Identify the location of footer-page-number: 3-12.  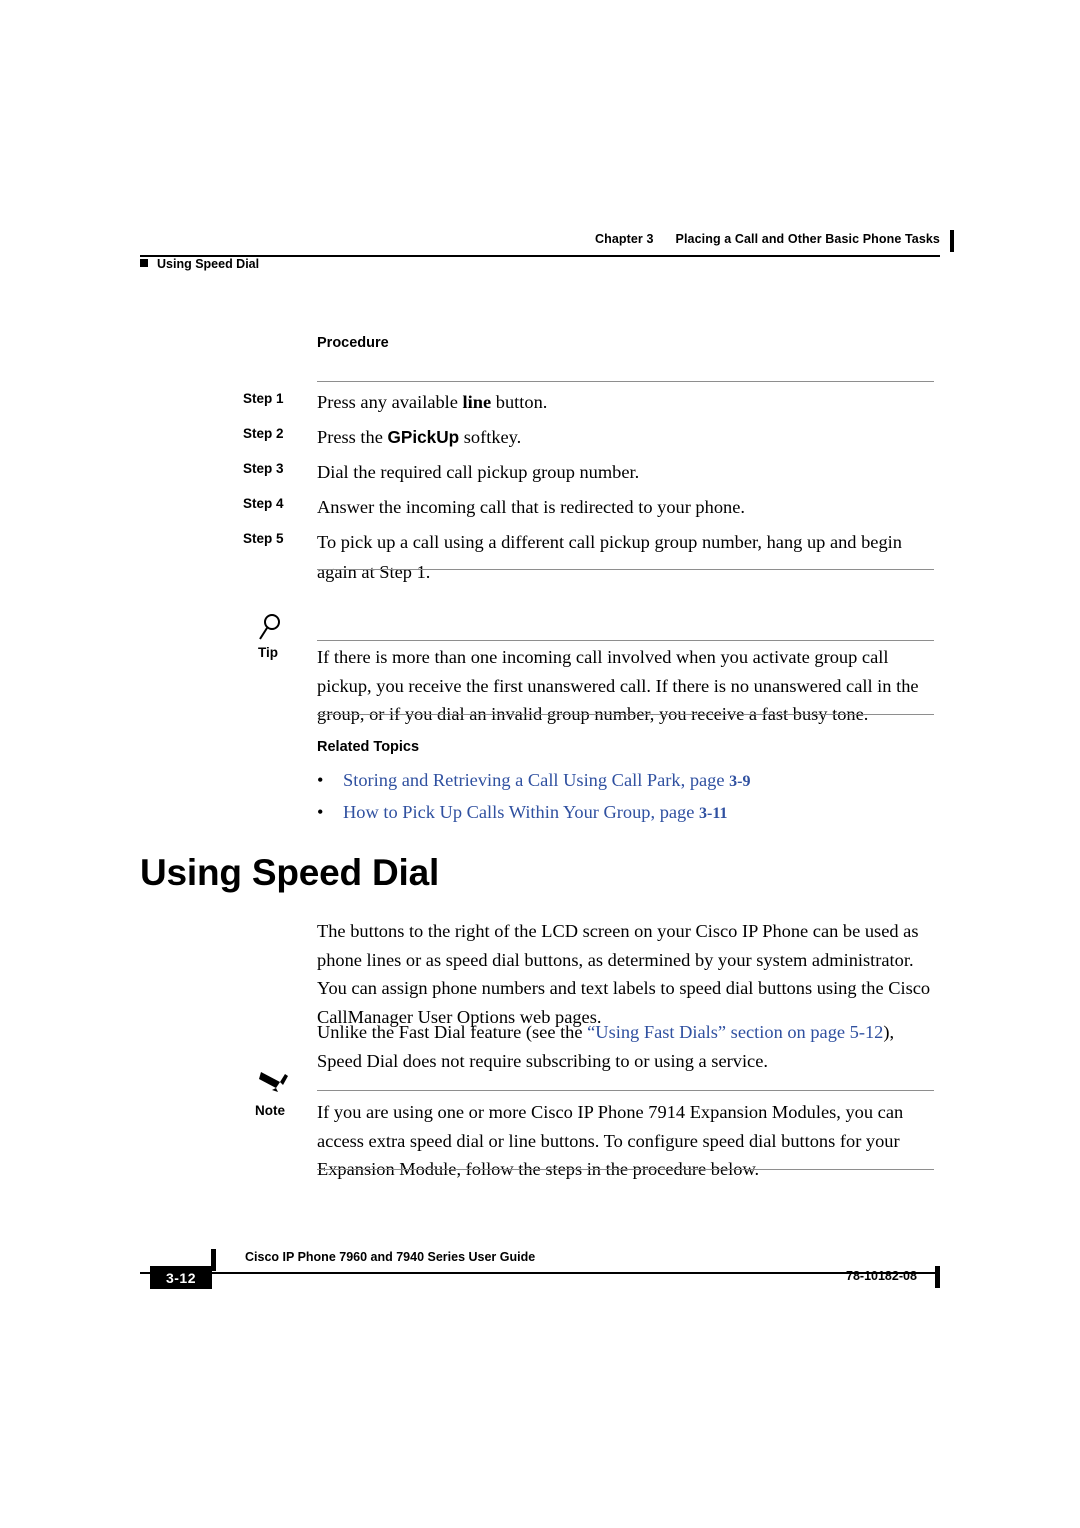
(181, 1277).